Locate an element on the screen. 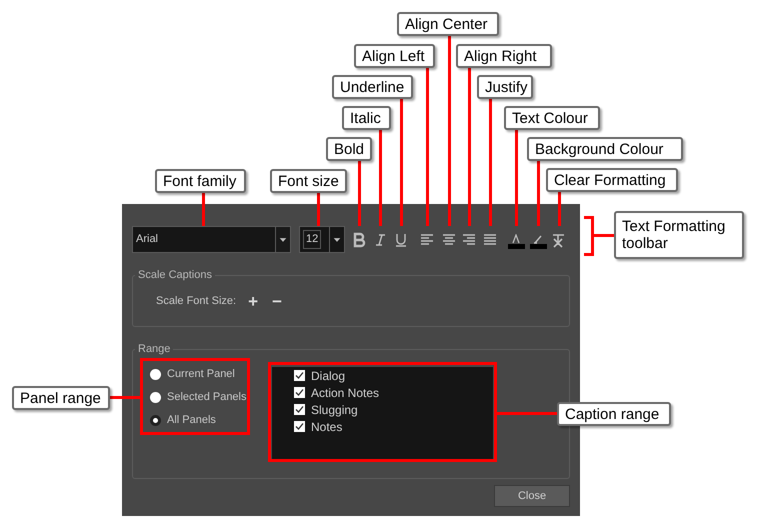  callout-label: Justify is located at coordinates (505, 87).